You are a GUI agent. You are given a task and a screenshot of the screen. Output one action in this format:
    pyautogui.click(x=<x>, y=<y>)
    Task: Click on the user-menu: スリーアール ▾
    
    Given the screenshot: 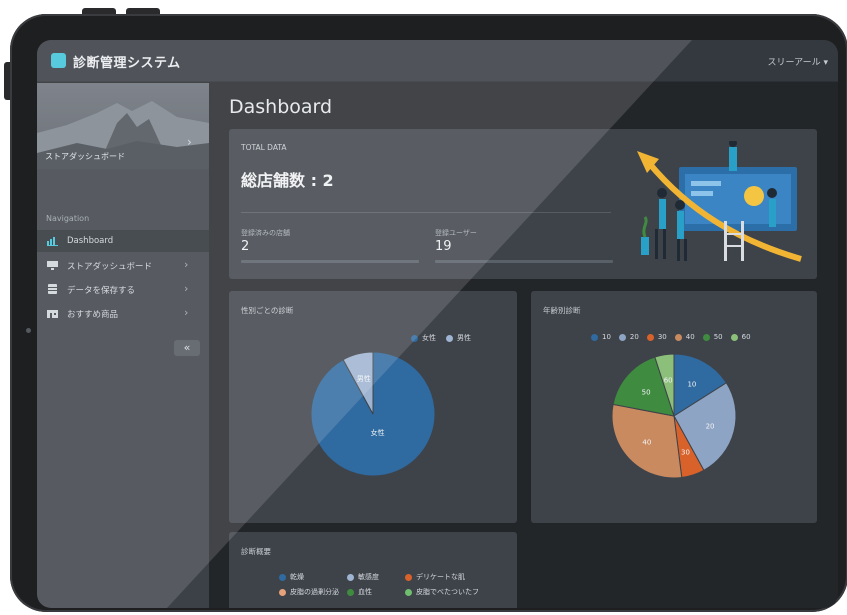 What is the action you would take?
    pyautogui.click(x=798, y=61)
    